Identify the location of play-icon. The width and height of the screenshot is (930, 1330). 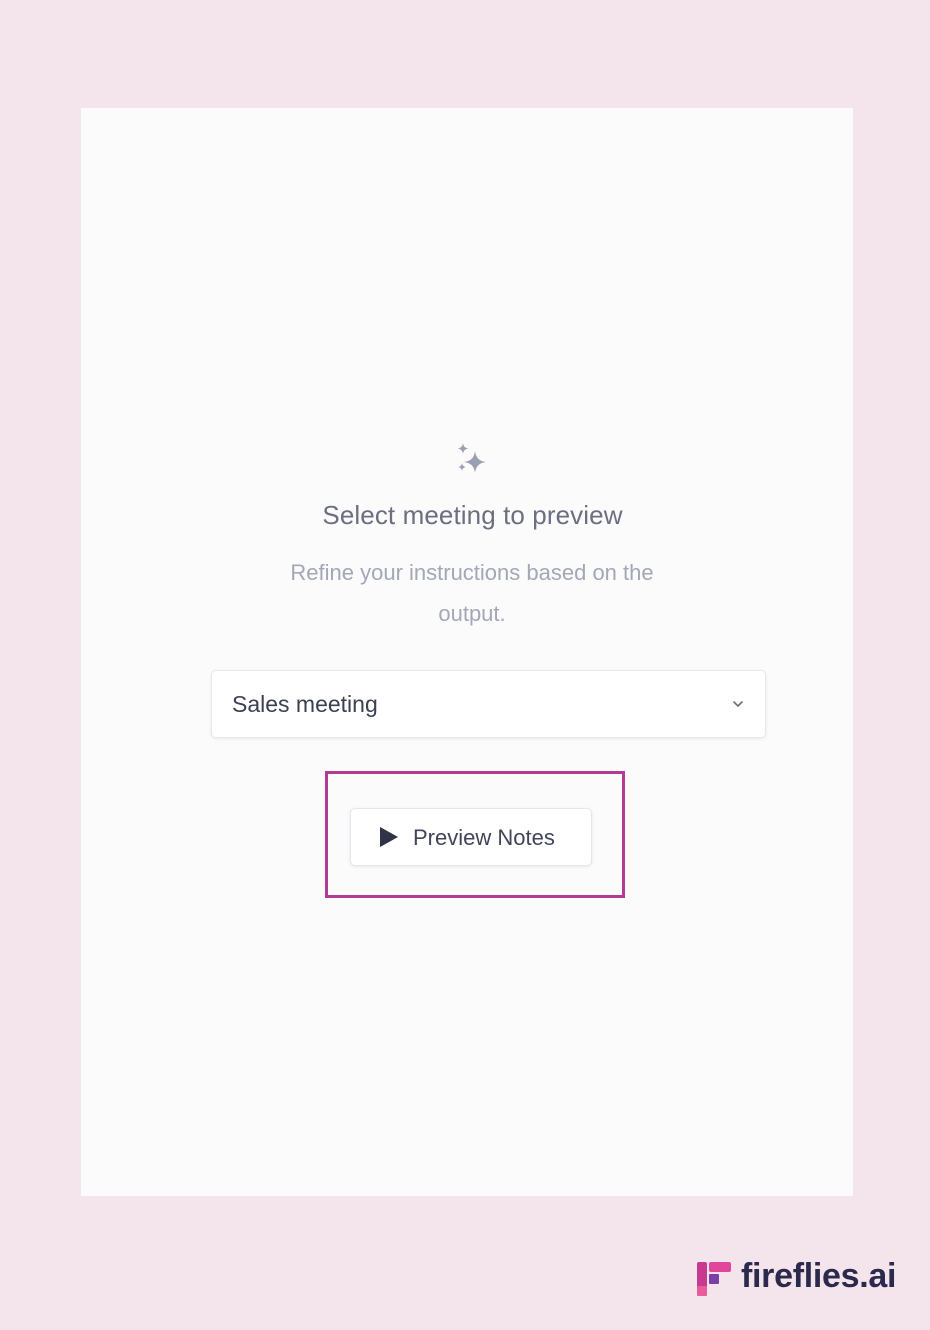
(389, 837).